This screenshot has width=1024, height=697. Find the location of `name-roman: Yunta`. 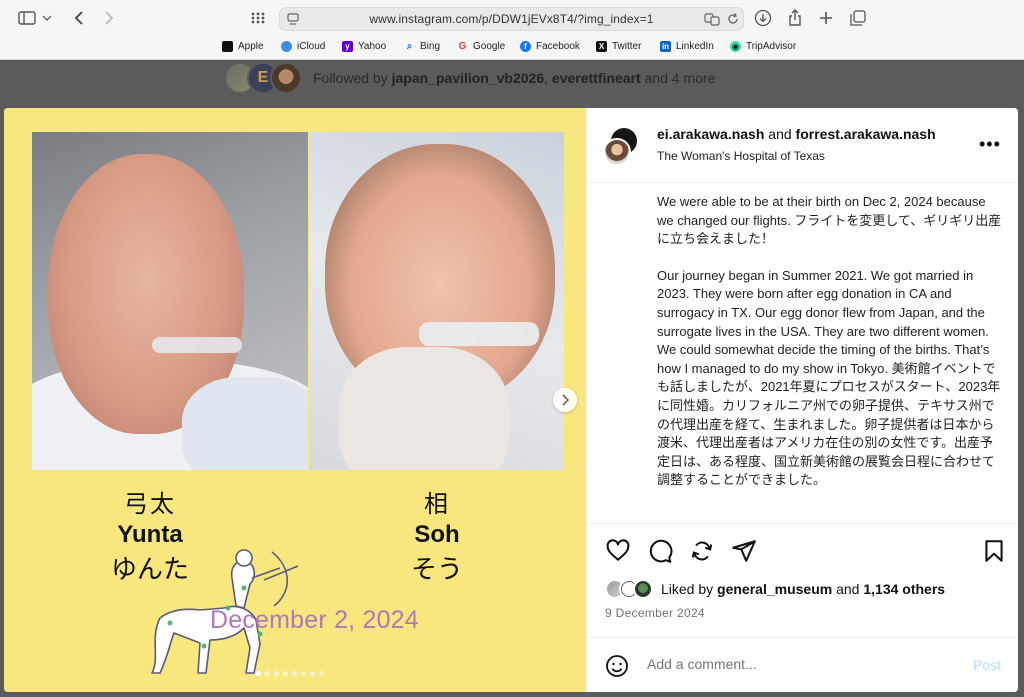

name-roman: Yunta is located at coordinates (150, 534).